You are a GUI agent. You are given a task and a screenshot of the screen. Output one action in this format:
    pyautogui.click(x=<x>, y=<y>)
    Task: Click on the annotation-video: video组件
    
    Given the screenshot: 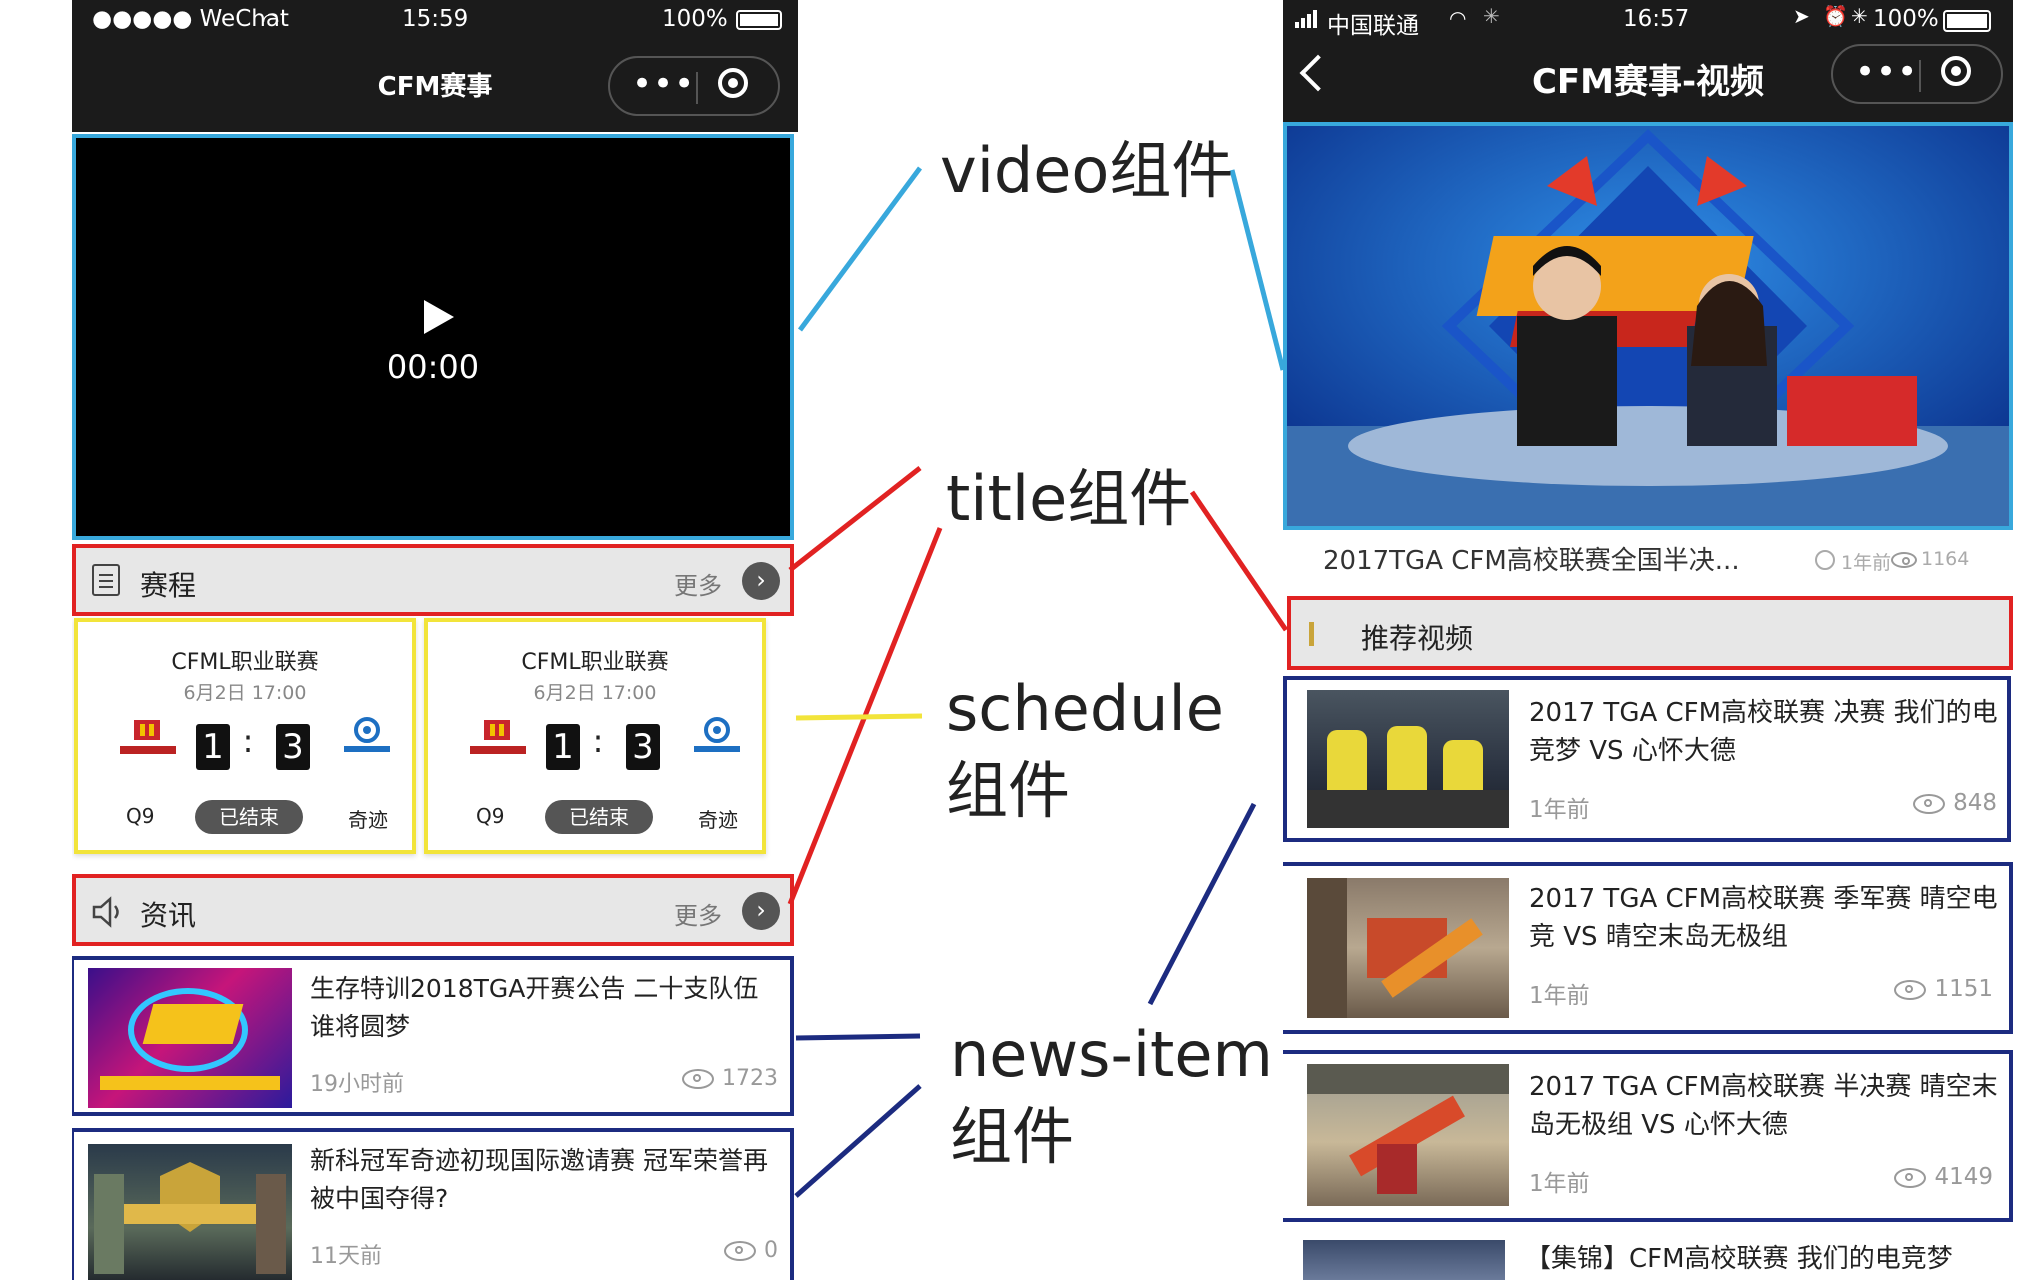 What is the action you would take?
    pyautogui.click(x=1087, y=170)
    